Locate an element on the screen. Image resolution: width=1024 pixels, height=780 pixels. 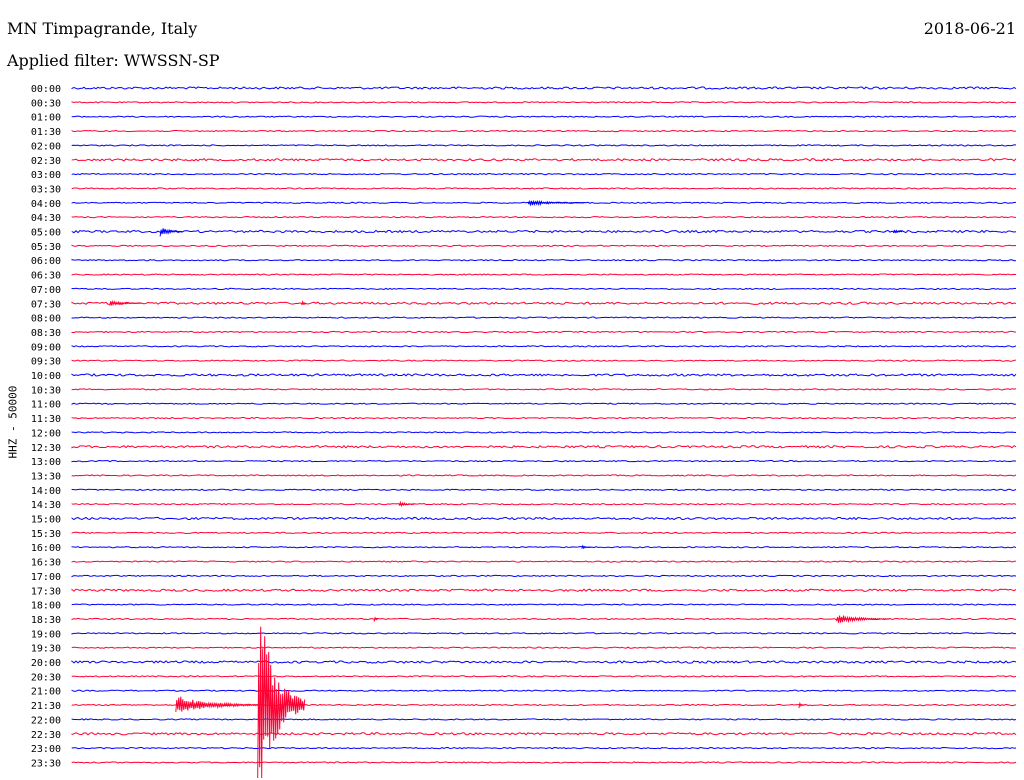
row-time-label: 12:30 is located at coordinates (46, 448).